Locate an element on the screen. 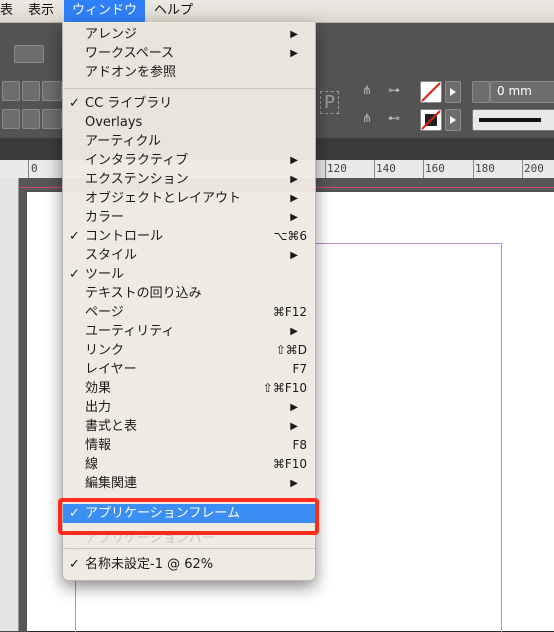 This screenshot has width=554, height=632. align-icon: ⊶ is located at coordinates (394, 90).